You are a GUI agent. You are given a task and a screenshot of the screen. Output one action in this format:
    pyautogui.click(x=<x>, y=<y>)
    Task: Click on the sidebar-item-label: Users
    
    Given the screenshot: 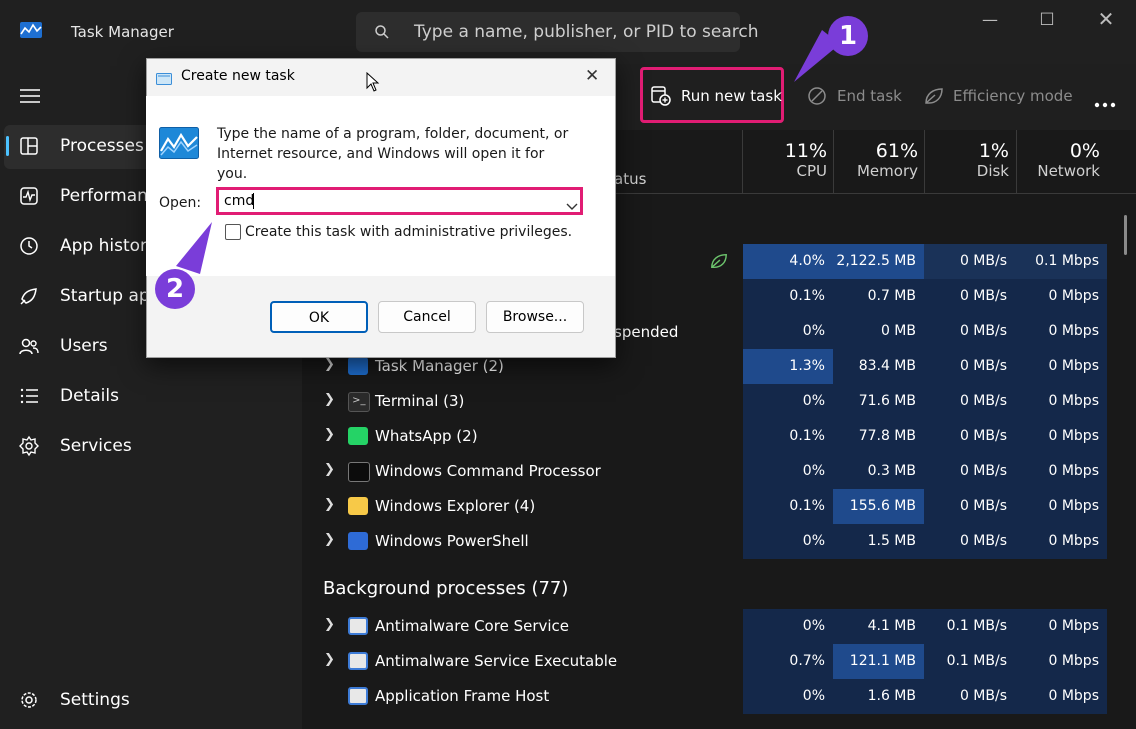 What is the action you would take?
    pyautogui.click(x=84, y=346)
    